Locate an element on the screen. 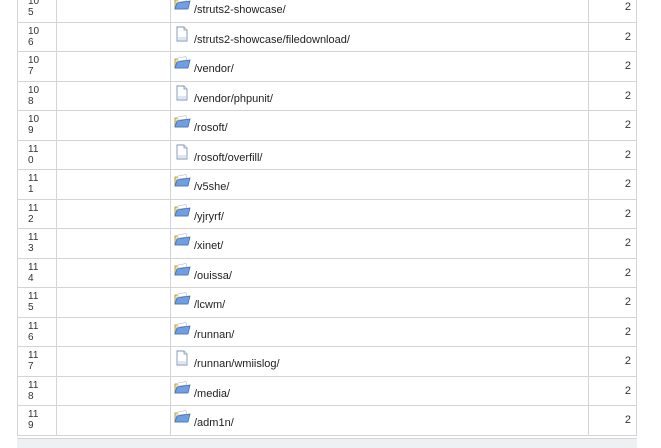  row-number: 10 9 is located at coordinates (37, 125).